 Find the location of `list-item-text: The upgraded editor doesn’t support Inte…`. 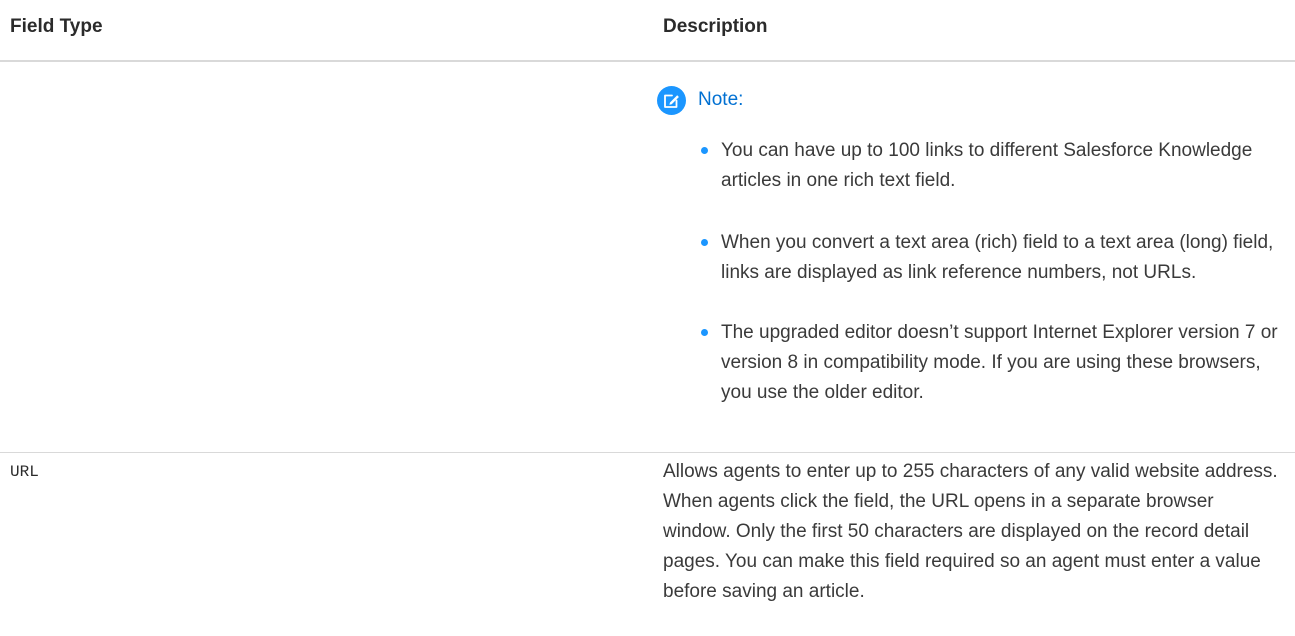

list-item-text: The upgraded editor doesn’t support Inte… is located at coordinates (999, 362).